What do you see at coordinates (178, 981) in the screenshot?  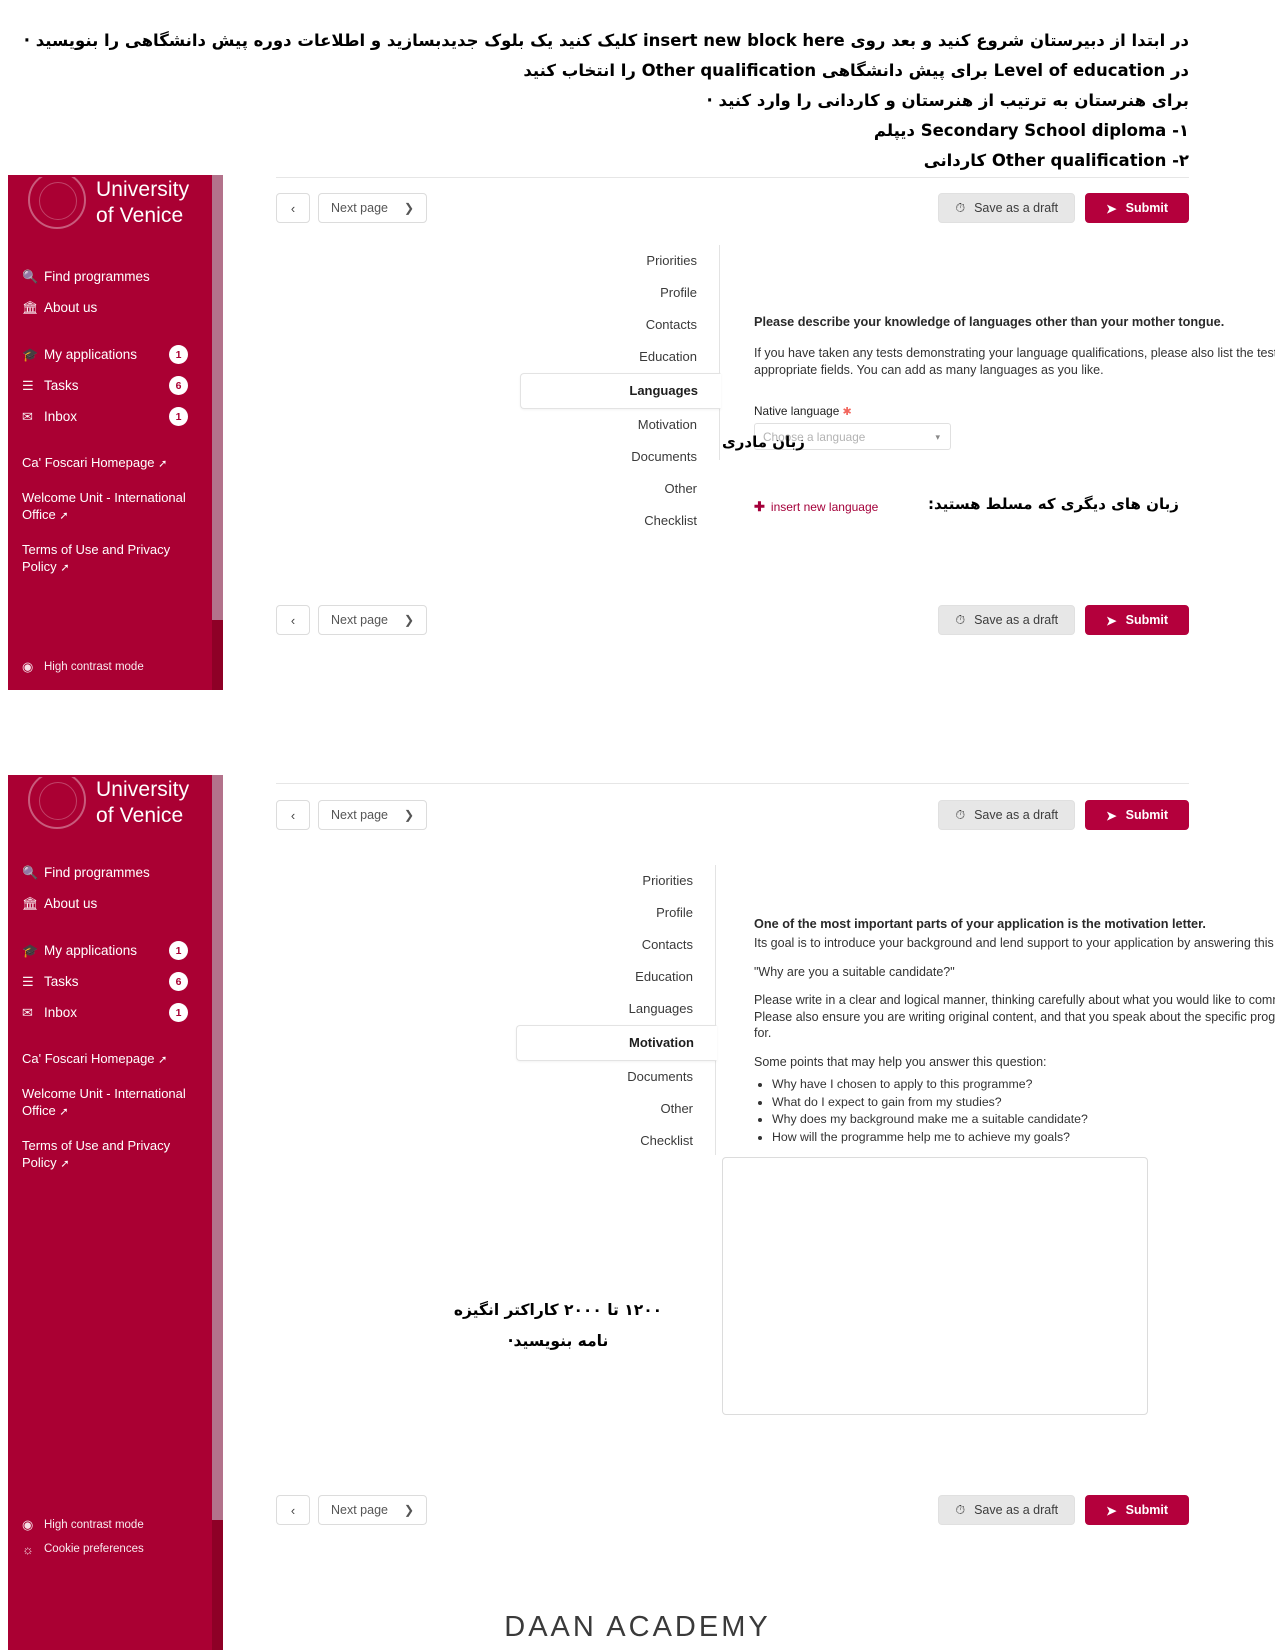 I see `sidebar-badge-tasks: 6` at bounding box center [178, 981].